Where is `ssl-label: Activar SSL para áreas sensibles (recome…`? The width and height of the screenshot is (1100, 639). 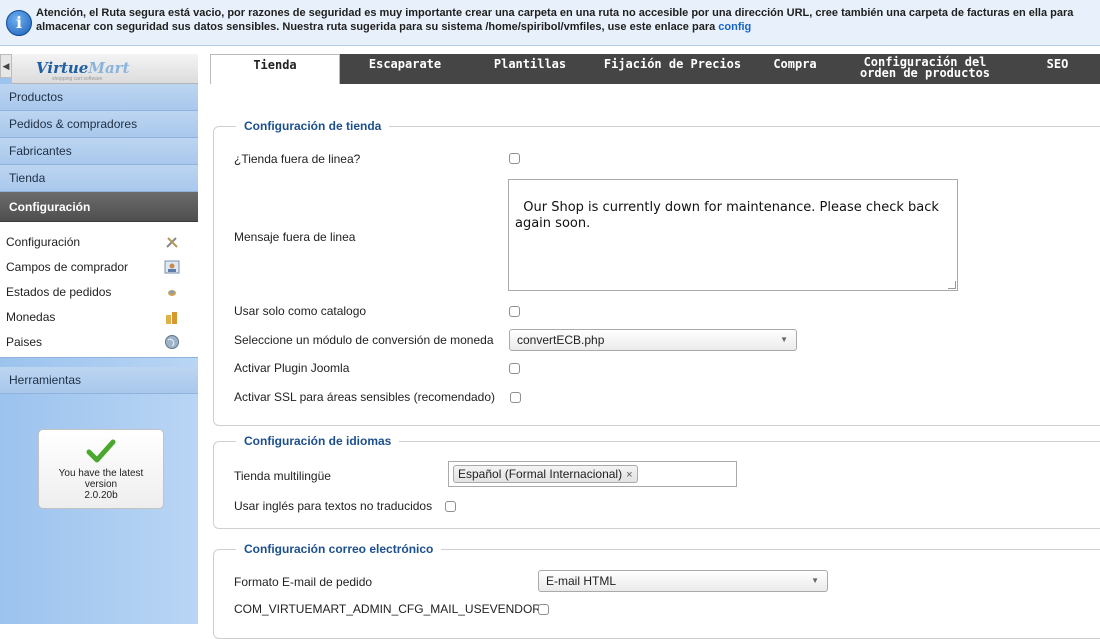 ssl-label: Activar SSL para áreas sensibles (recome… is located at coordinates (365, 397).